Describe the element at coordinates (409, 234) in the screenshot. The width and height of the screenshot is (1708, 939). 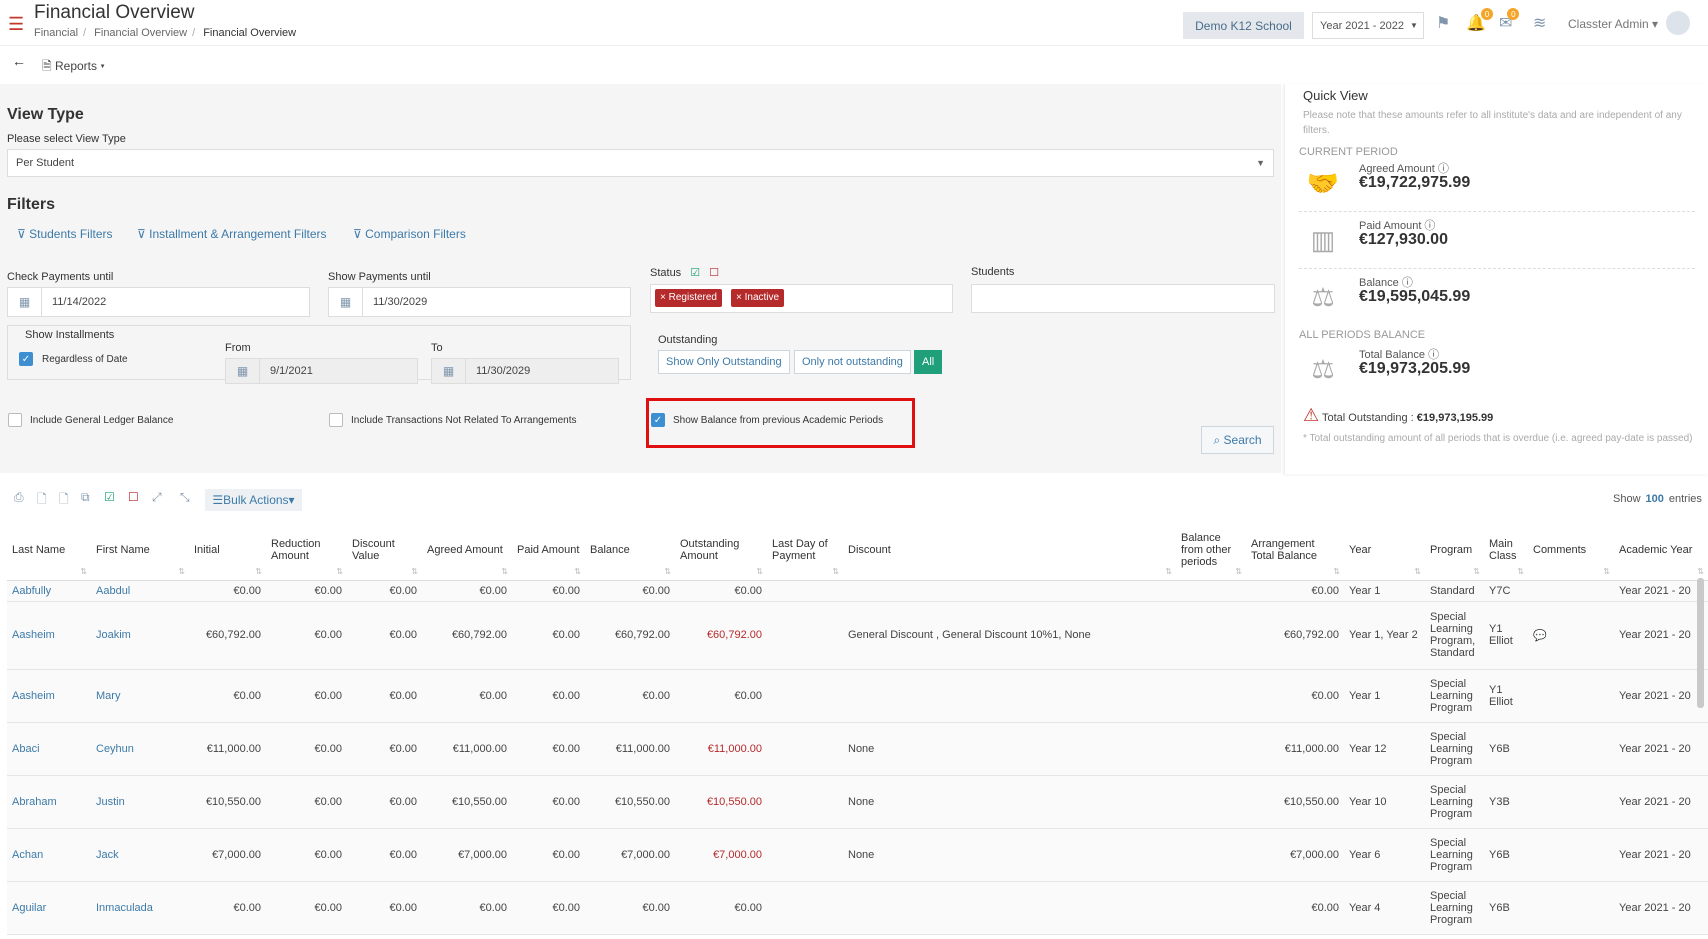
I see `comparison-filters-link: ⊽ Comparison Filters` at that location.